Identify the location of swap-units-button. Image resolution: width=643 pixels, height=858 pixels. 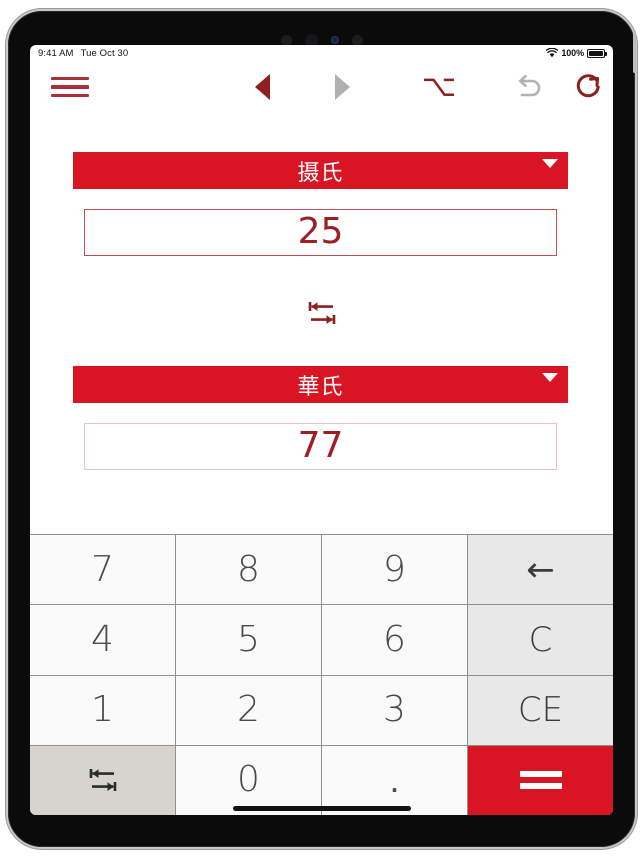
(321, 313).